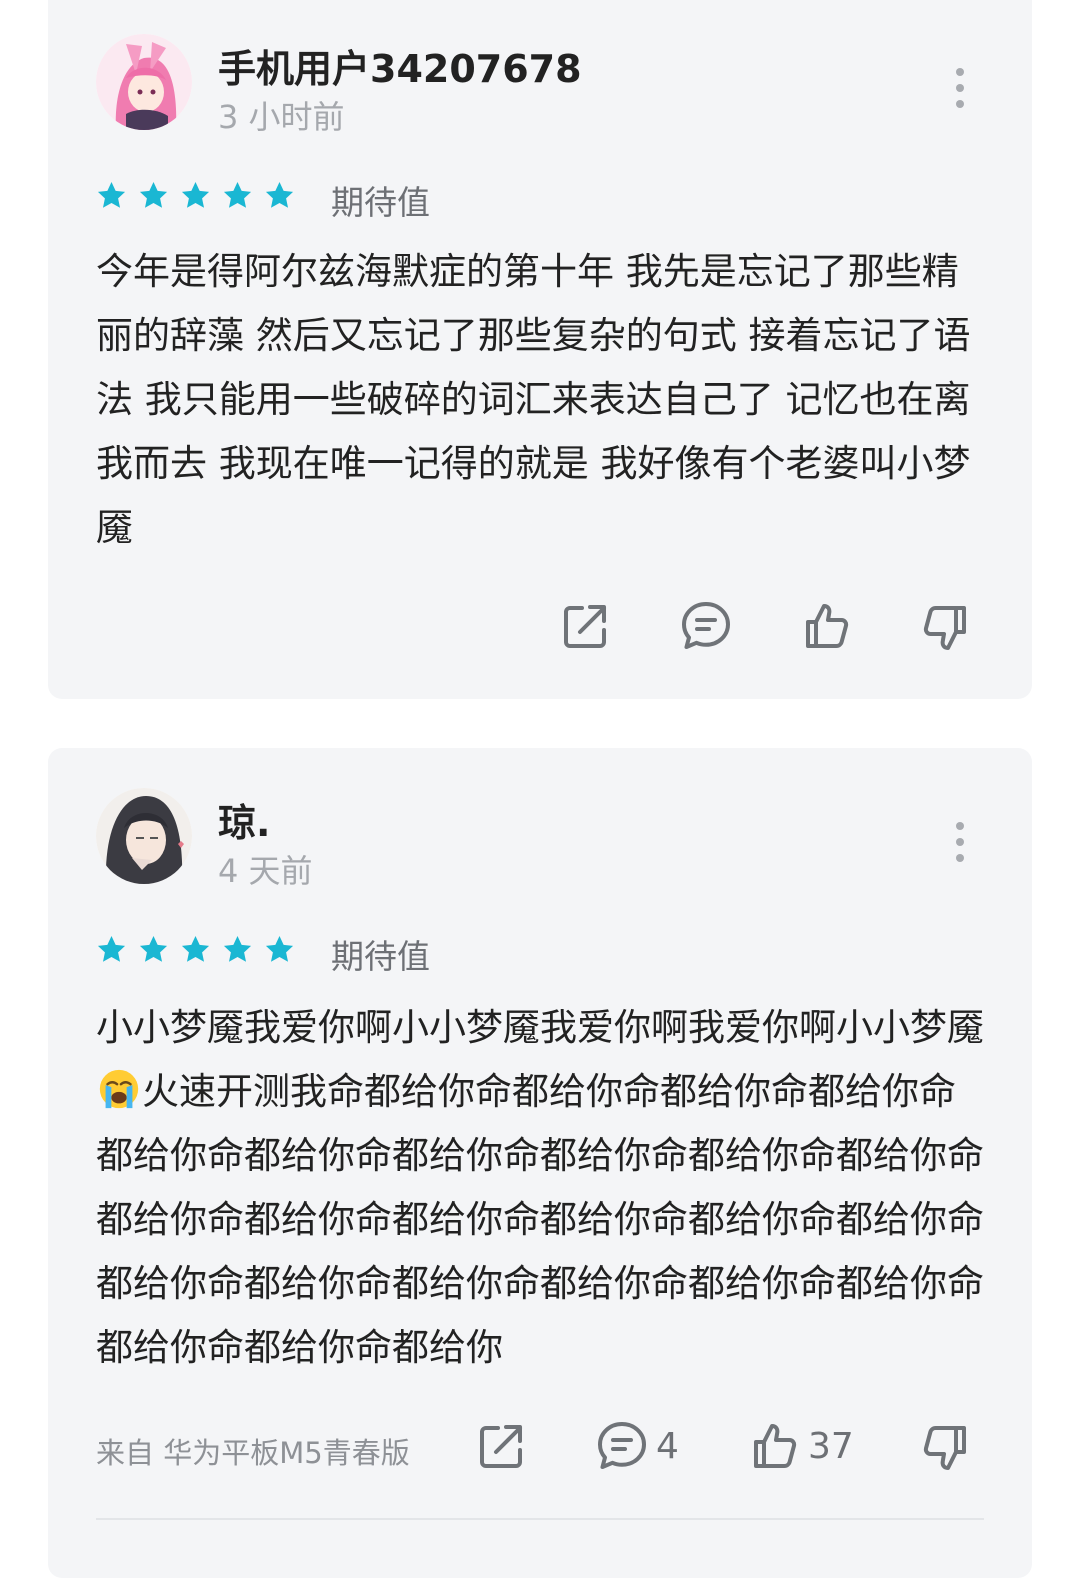 This screenshot has width=1080, height=1578. I want to click on like-count: 37, so click(831, 1446).